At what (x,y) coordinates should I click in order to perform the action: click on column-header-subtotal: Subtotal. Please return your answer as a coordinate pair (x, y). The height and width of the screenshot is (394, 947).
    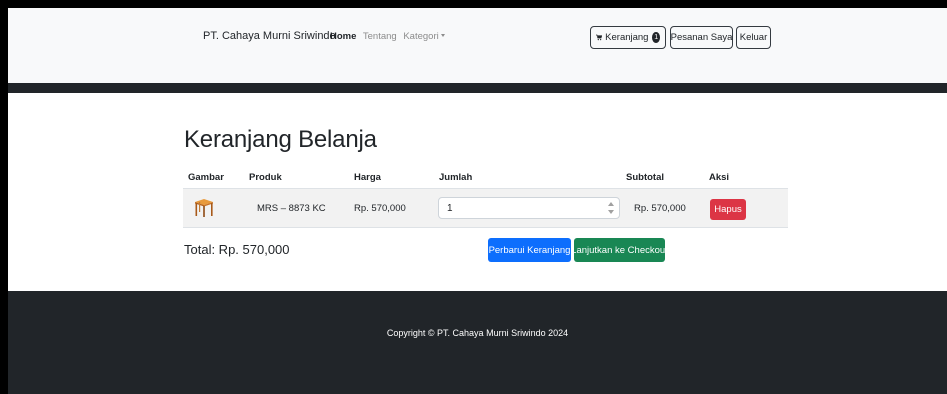
    Looking at the image, I should click on (645, 177).